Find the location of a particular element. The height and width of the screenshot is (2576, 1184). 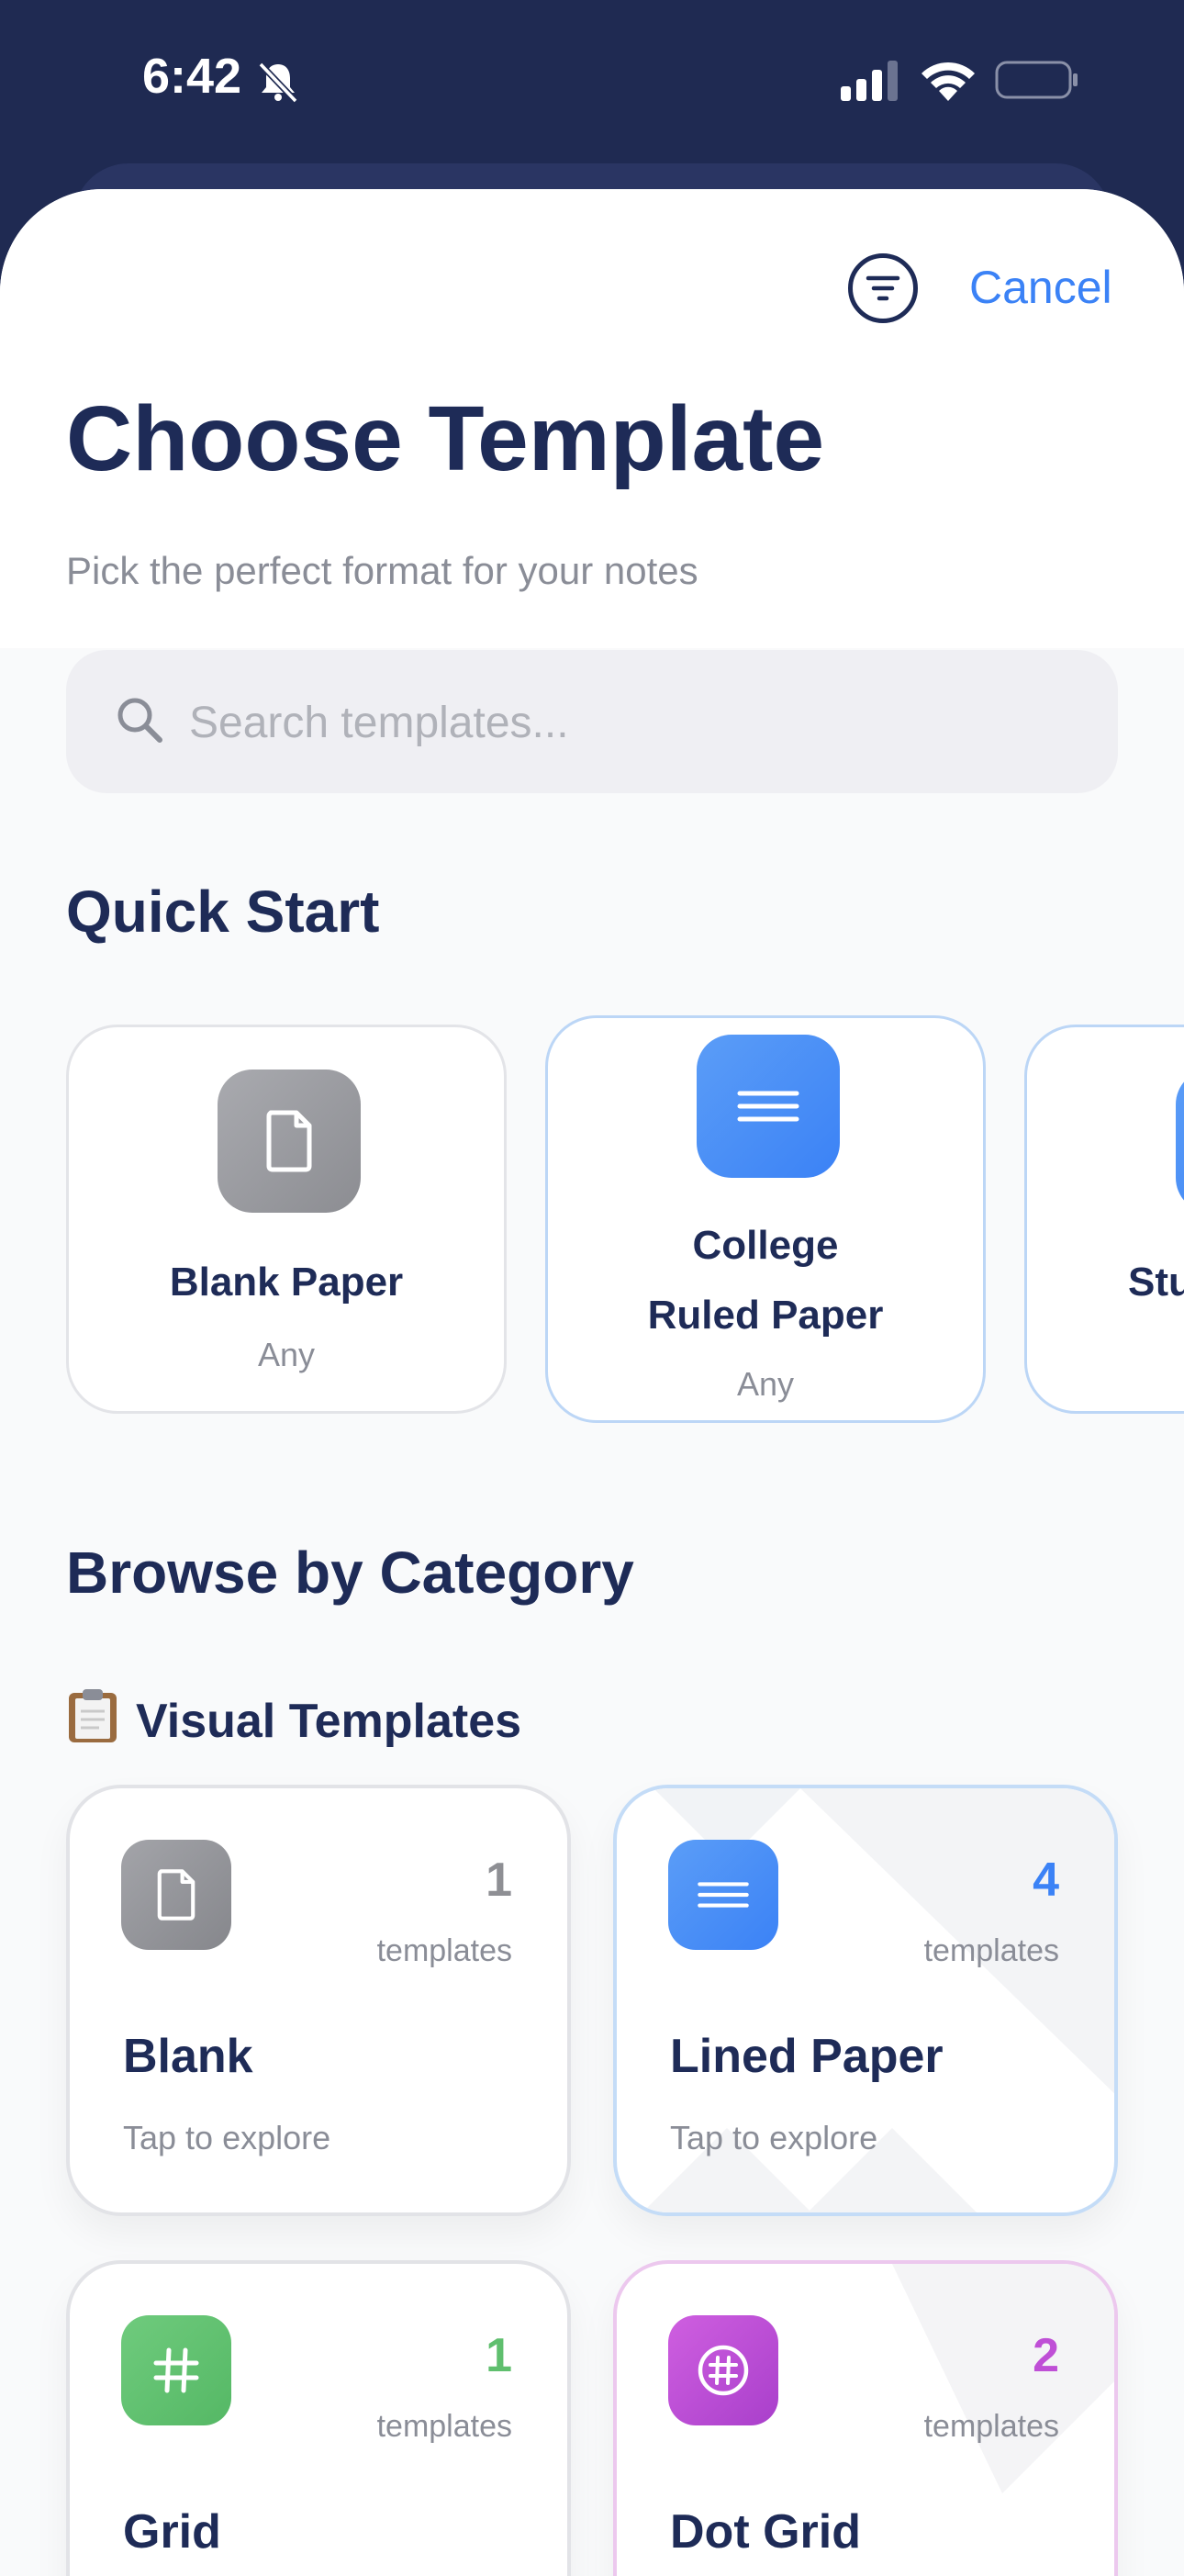

category-card-grid: 1 templates Grid is located at coordinates (318, 2418).